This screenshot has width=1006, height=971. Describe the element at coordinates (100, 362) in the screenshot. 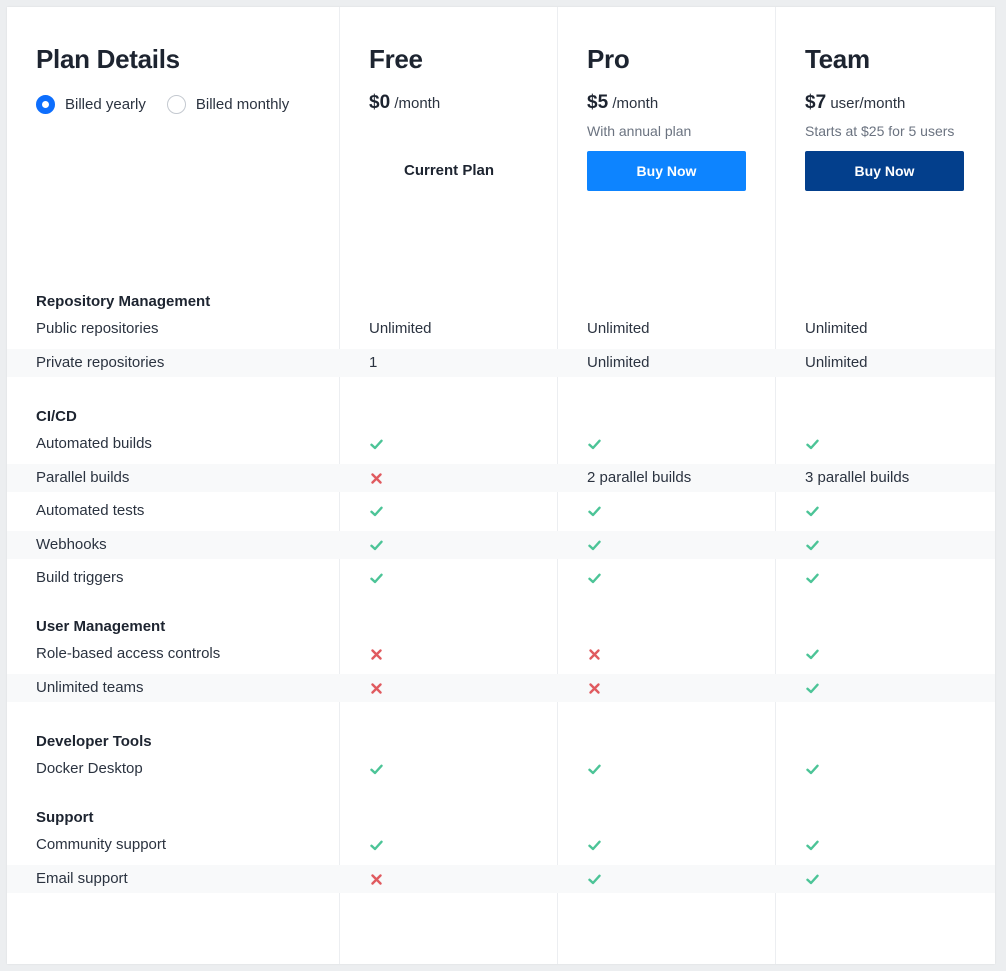

I see `feature-label: Private repositories` at that location.